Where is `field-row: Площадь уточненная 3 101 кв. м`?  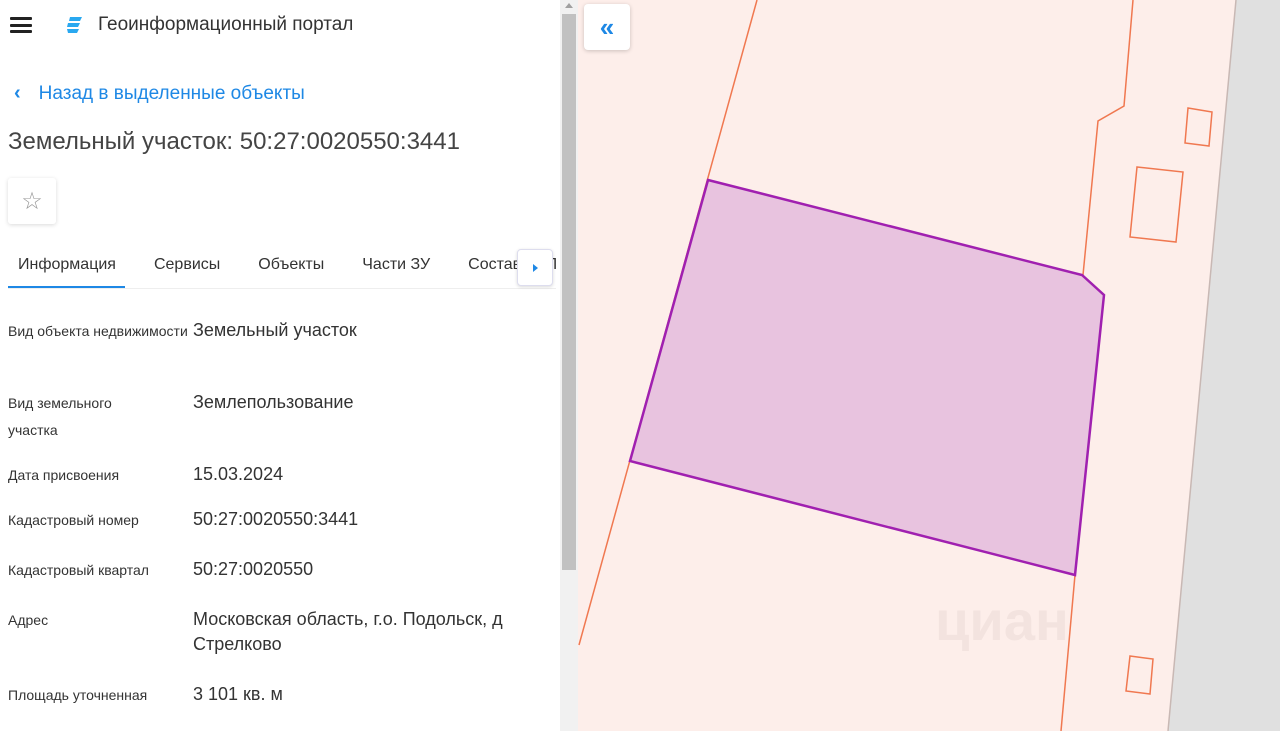
field-row: Площадь уточненная 3 101 кв. м is located at coordinates (273, 695).